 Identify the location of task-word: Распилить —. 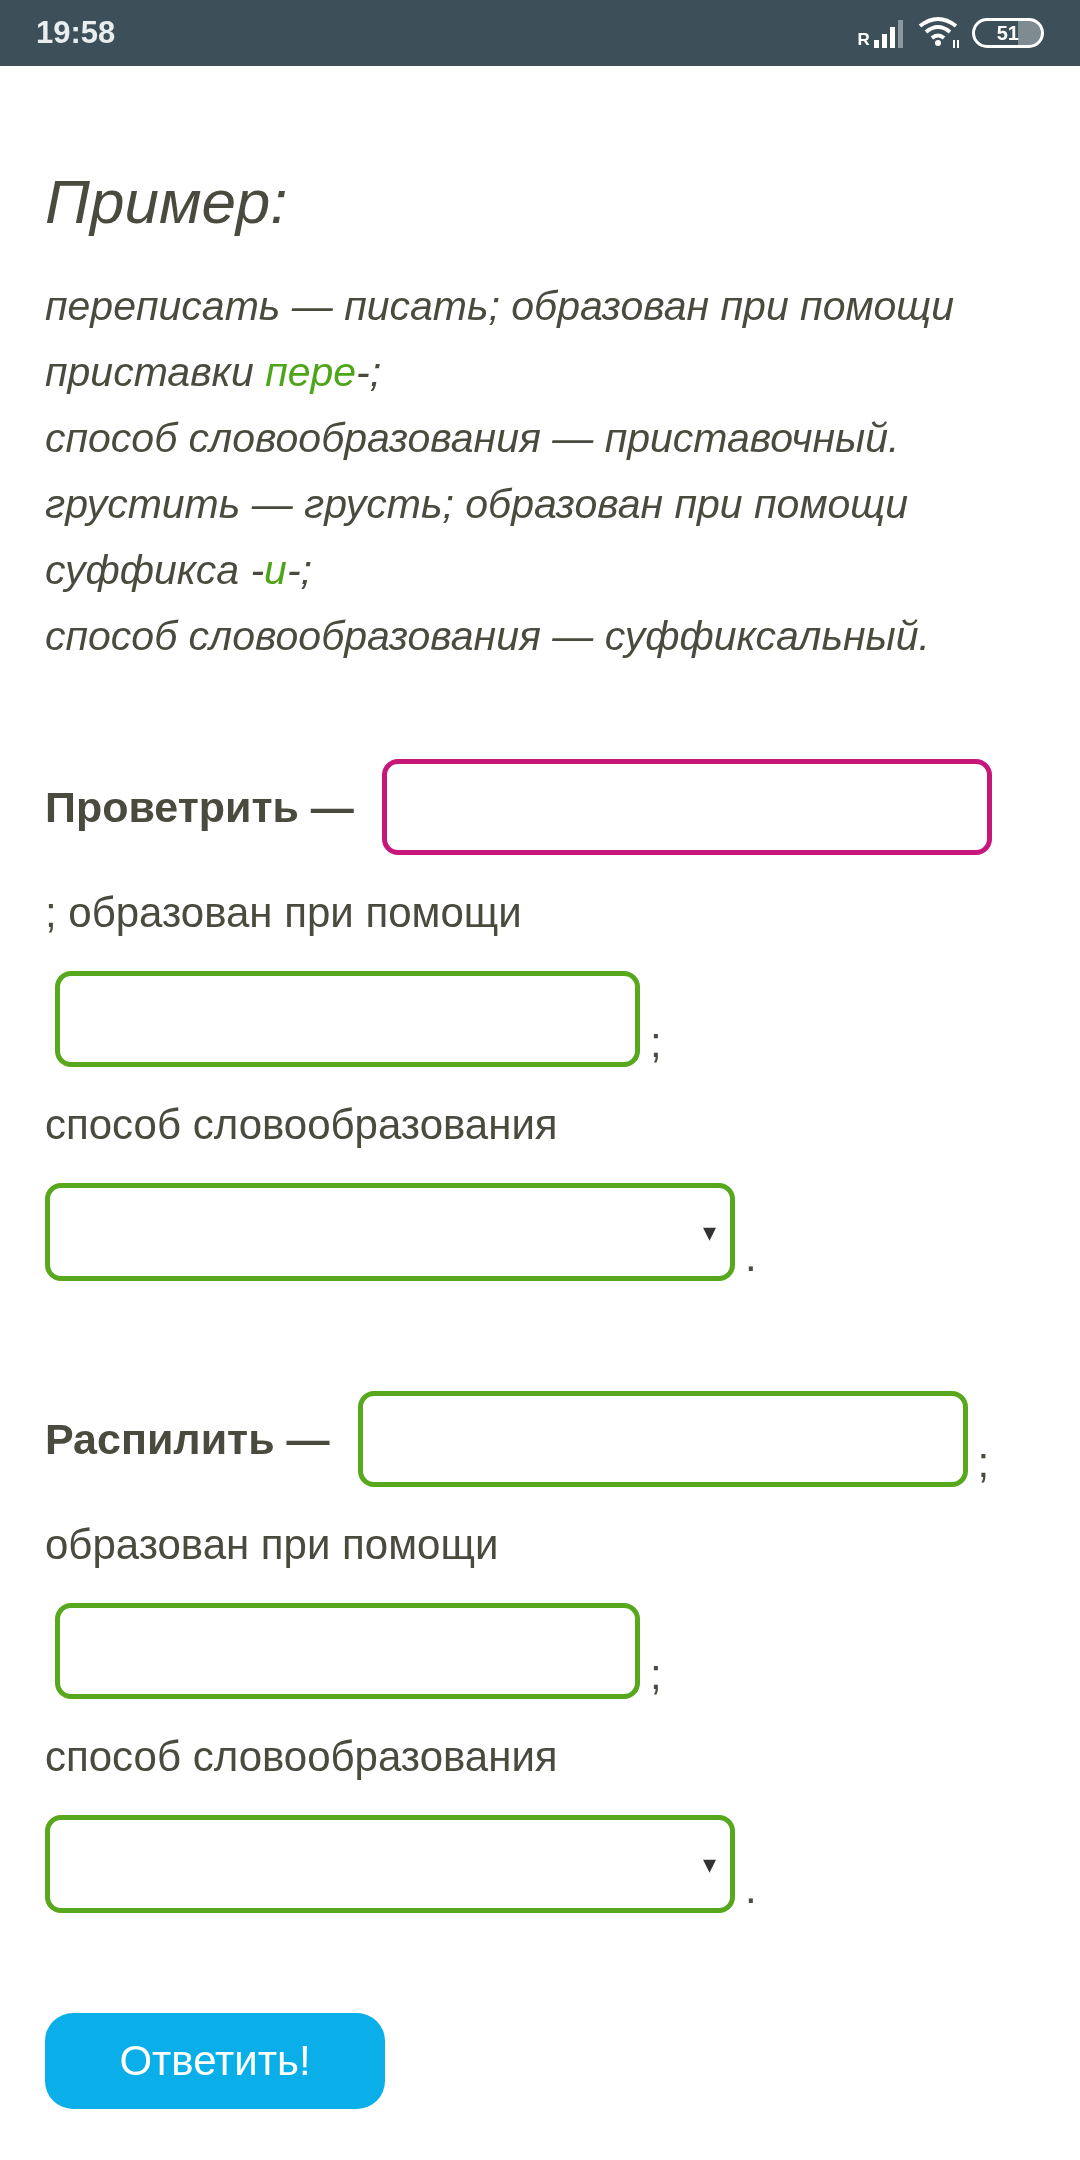
(187, 1439).